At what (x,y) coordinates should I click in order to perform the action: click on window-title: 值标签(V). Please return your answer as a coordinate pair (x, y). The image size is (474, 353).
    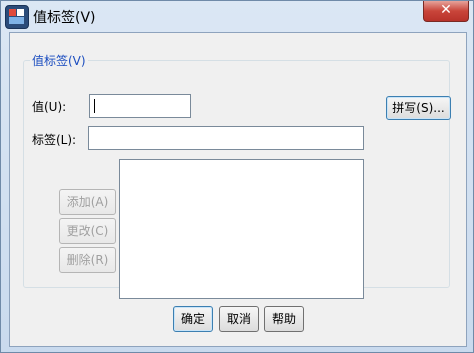
    Looking at the image, I should click on (64, 18).